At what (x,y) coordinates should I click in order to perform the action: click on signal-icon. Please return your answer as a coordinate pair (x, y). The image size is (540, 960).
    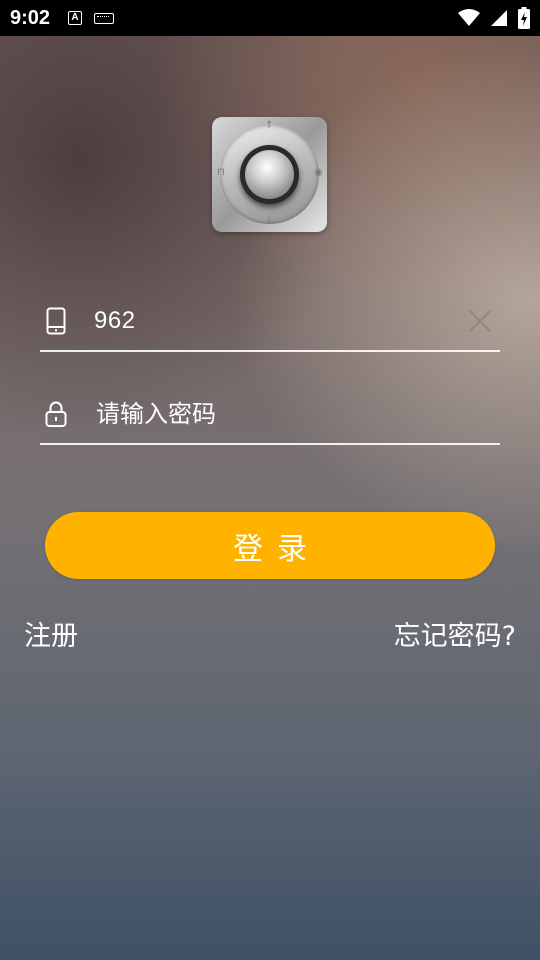
    Looking at the image, I should click on (499, 18).